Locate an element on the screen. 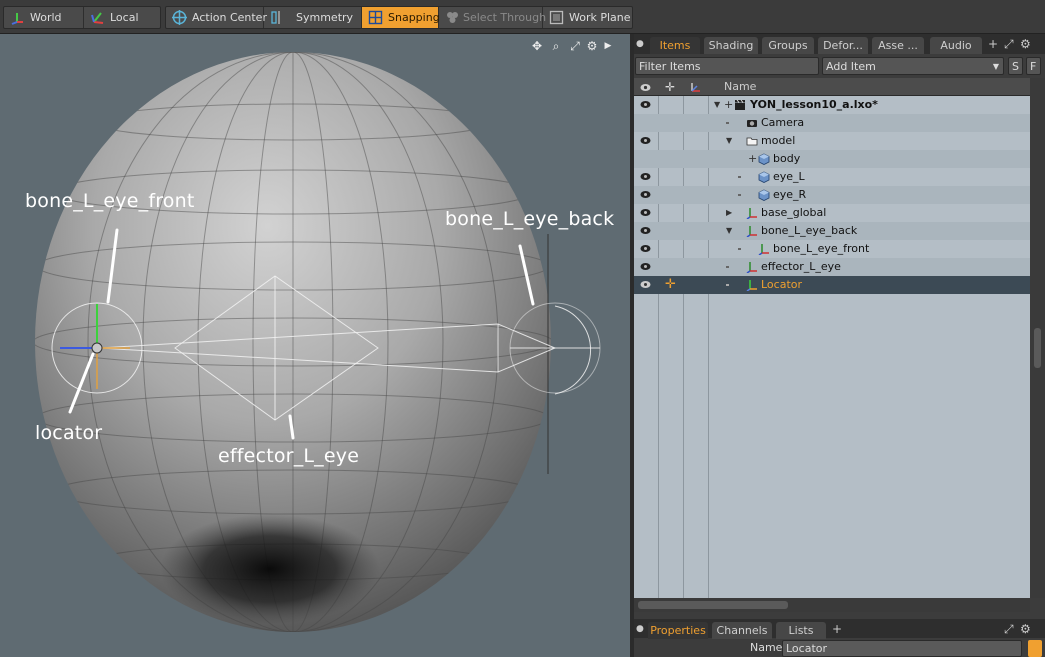 Image resolution: width=1045 pixels, height=657 pixels. base-global-name: base_global is located at coordinates (794, 212).